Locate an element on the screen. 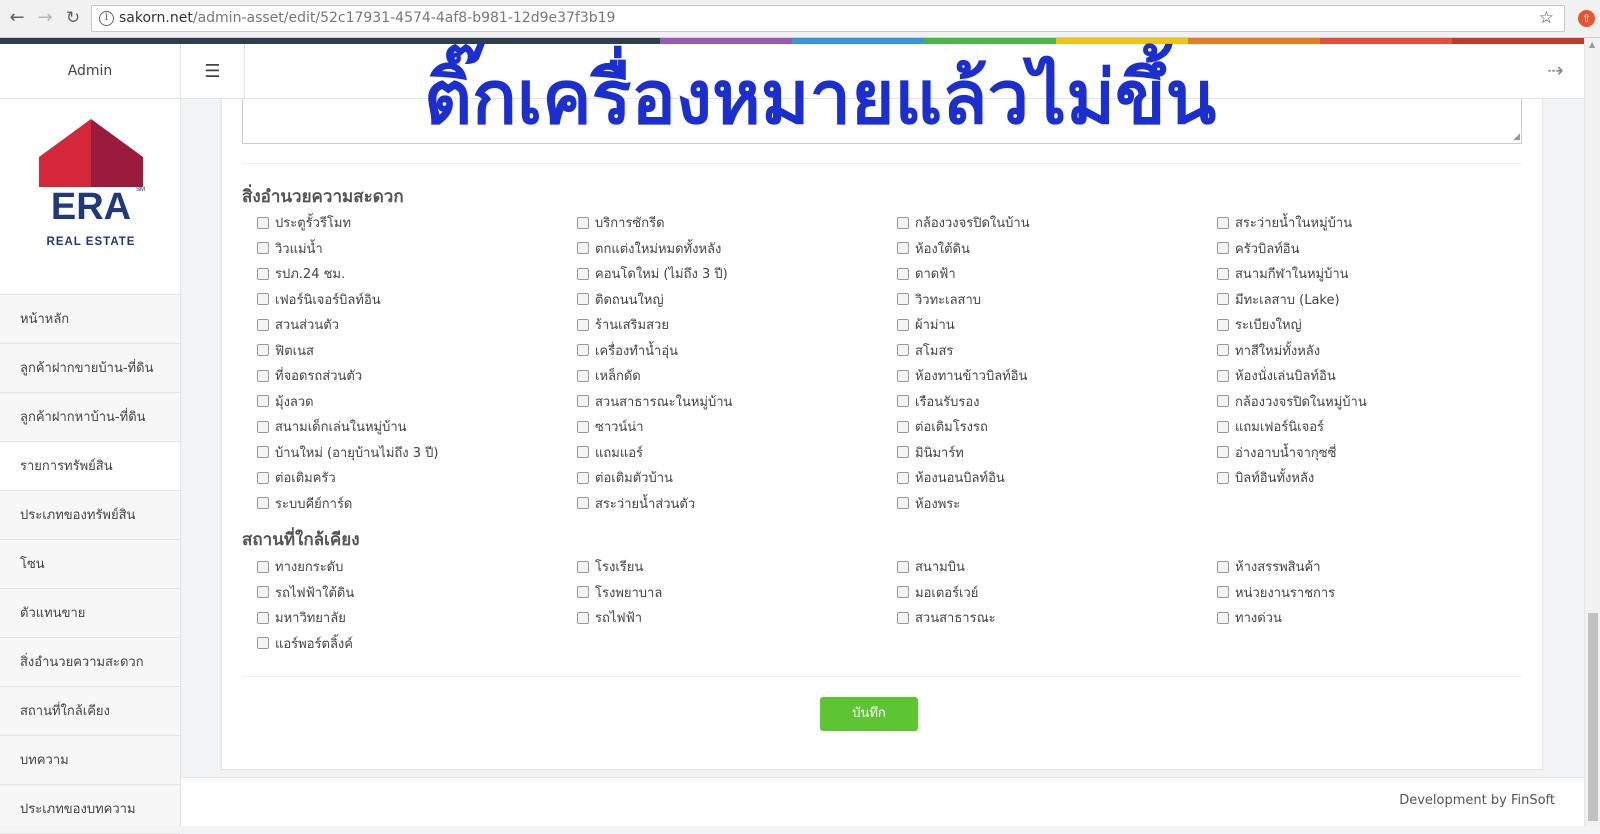  facilities-option: ครัวบิลท์อิน is located at coordinates (1367, 249).